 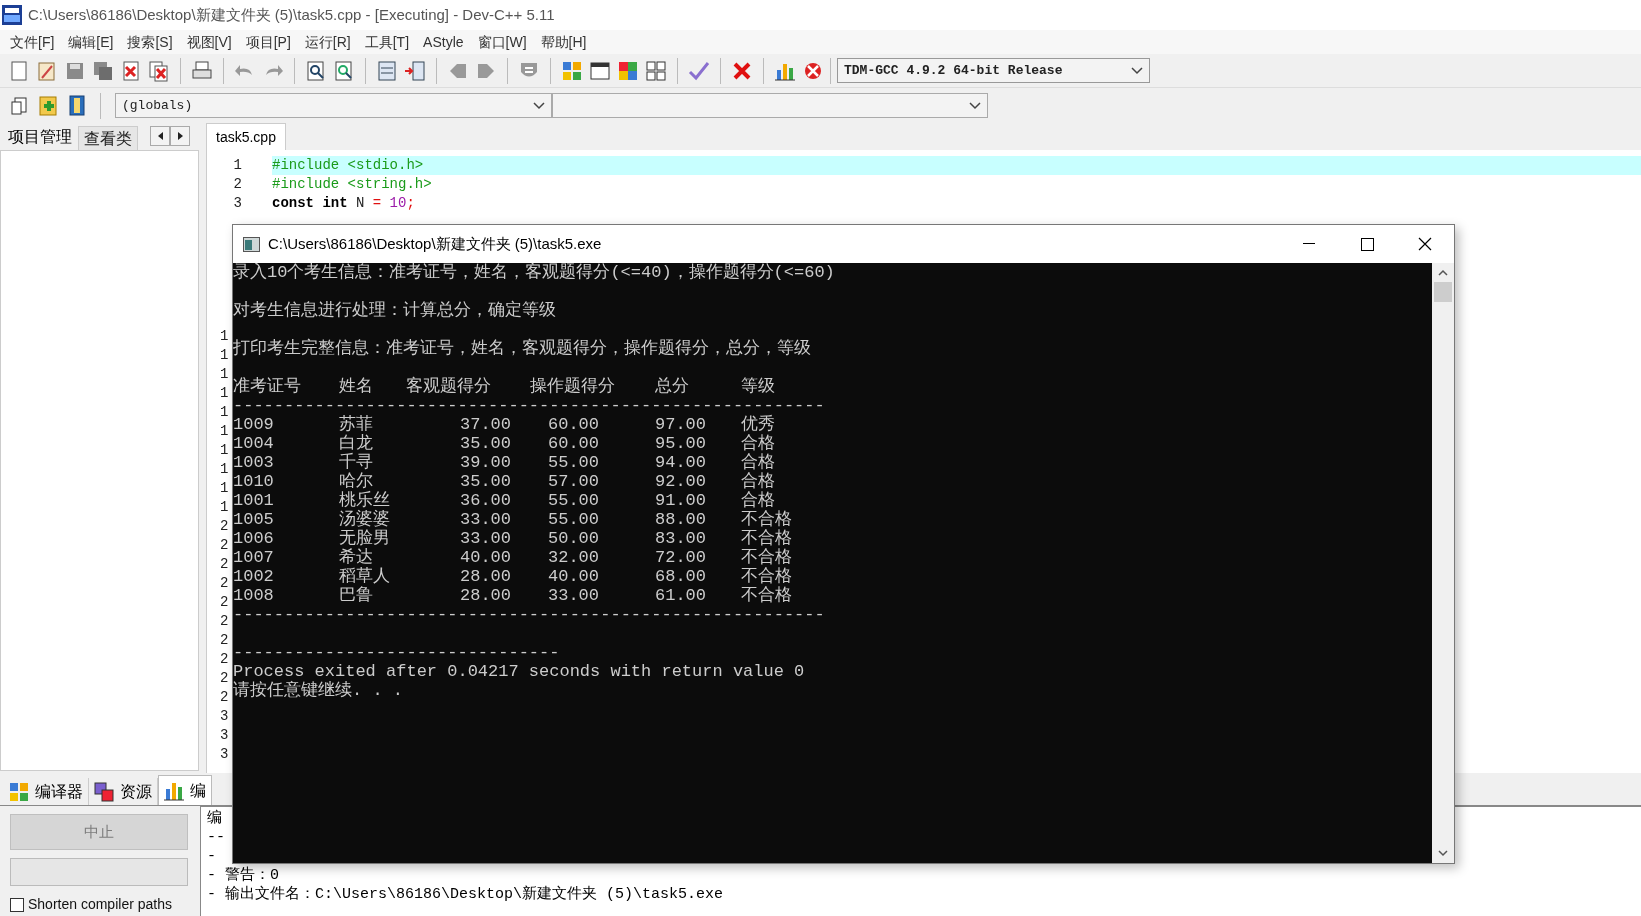 What do you see at coordinates (131, 70) in the screenshot?
I see `close-file-icon` at bounding box center [131, 70].